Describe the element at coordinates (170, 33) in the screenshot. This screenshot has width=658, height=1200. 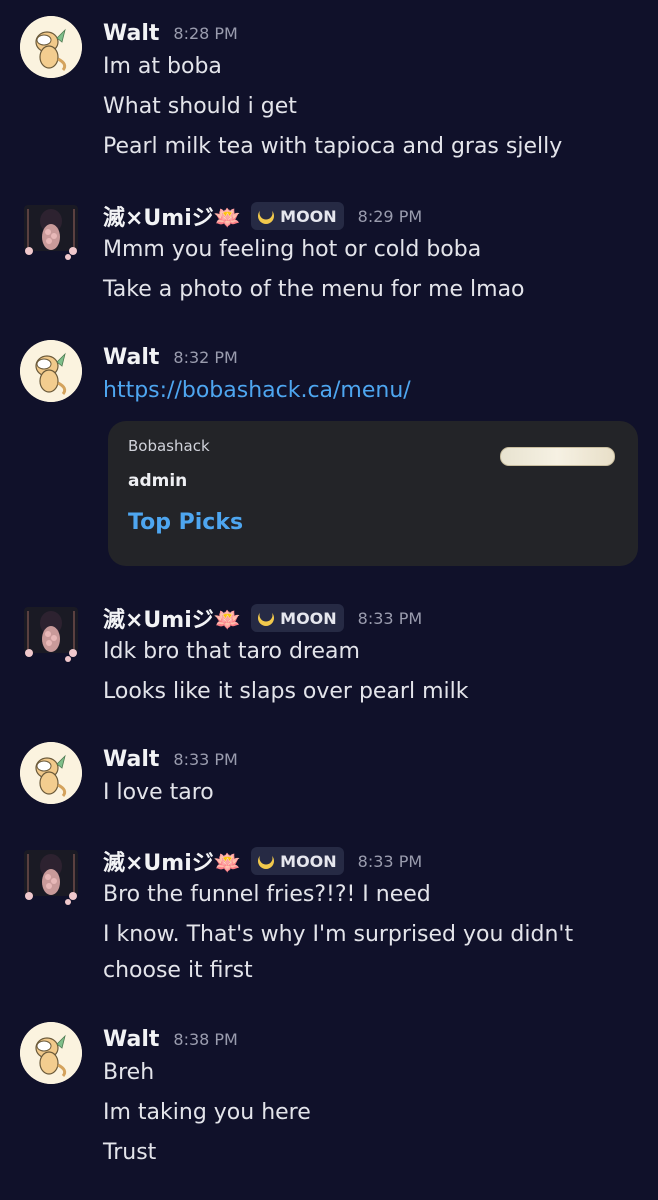
I see `message-header: Walt 8:28 PM` at that location.